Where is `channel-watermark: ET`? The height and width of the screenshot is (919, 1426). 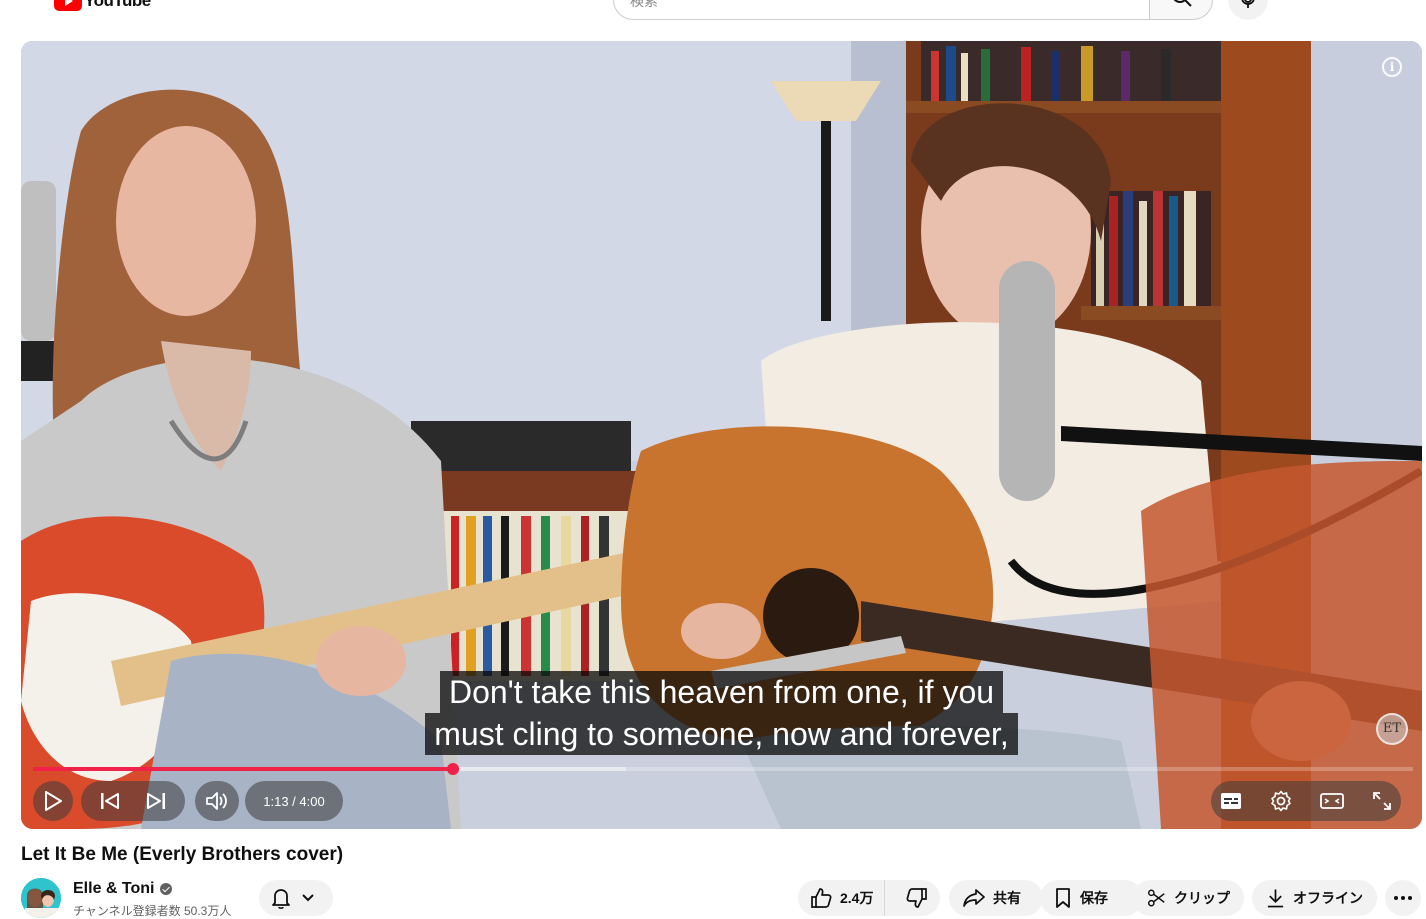
channel-watermark: ET is located at coordinates (1392, 729).